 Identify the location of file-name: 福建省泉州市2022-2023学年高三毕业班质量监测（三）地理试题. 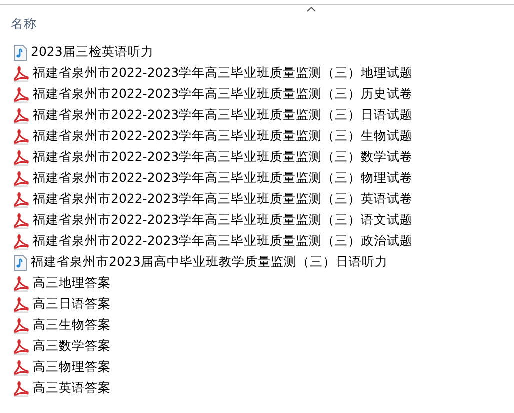
(223, 73).